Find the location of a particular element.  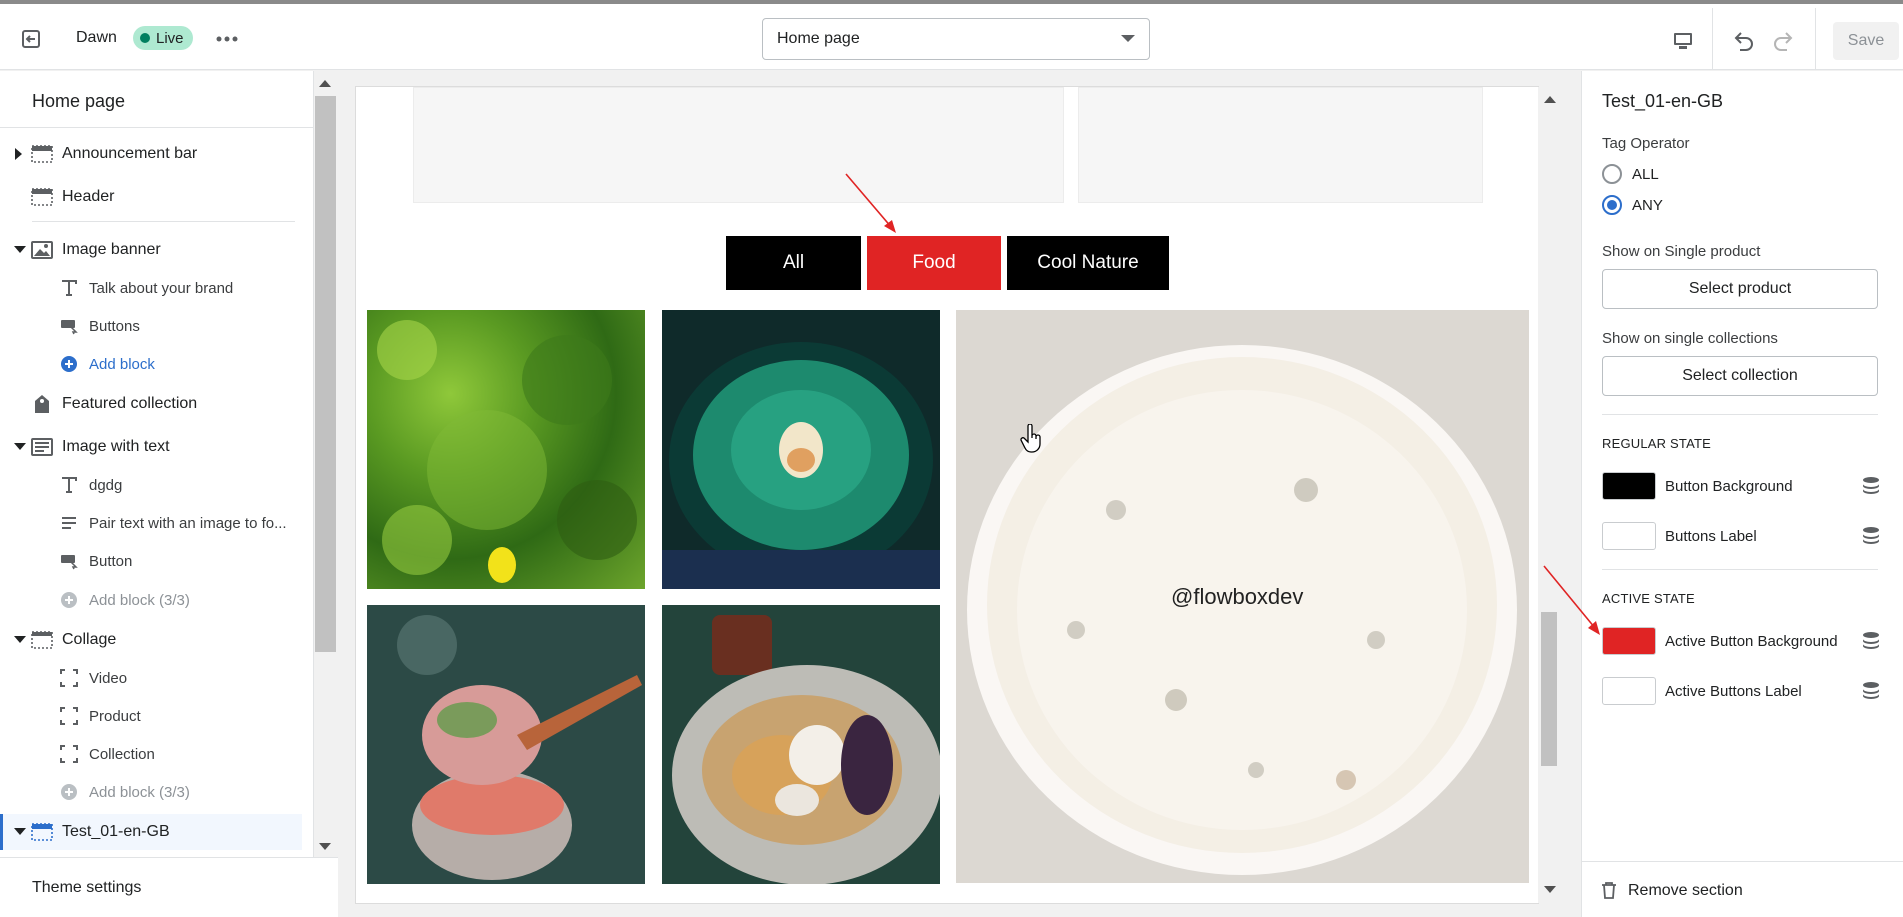

bowl-illustration is located at coordinates (801, 465).